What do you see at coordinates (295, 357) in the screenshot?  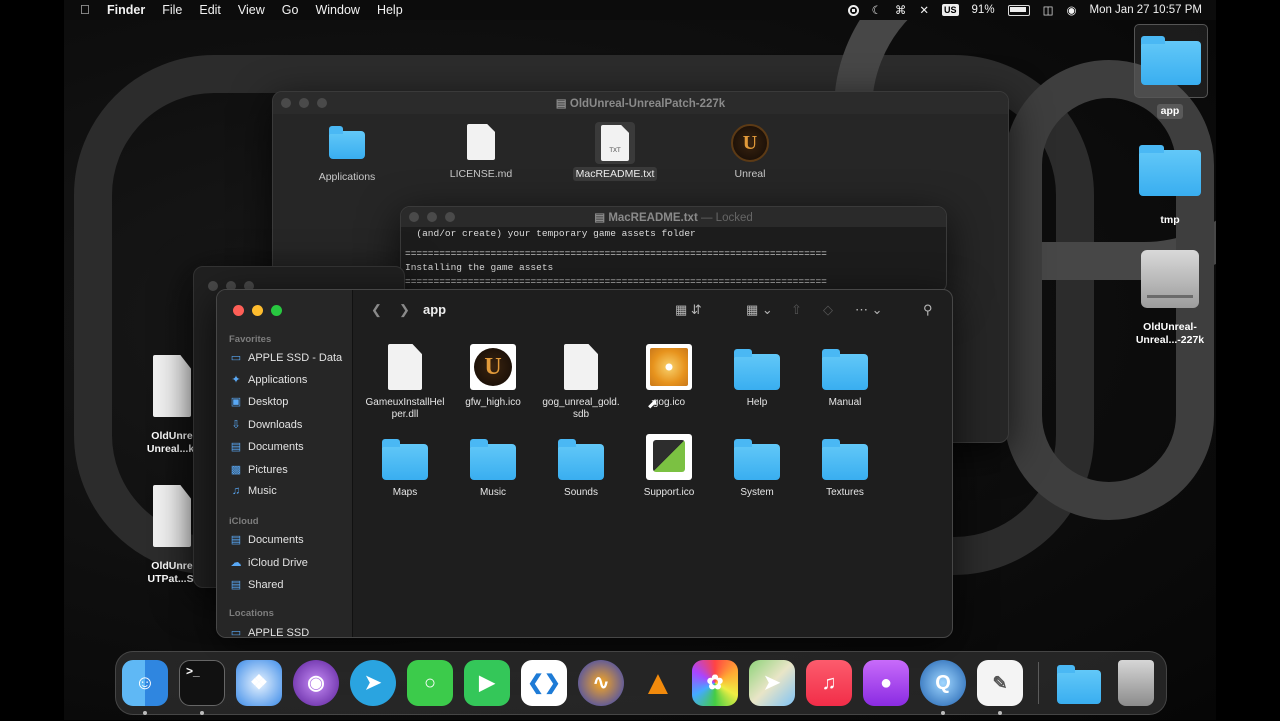 I see `sidebar-item-label: APPLE SSD - Data` at bounding box center [295, 357].